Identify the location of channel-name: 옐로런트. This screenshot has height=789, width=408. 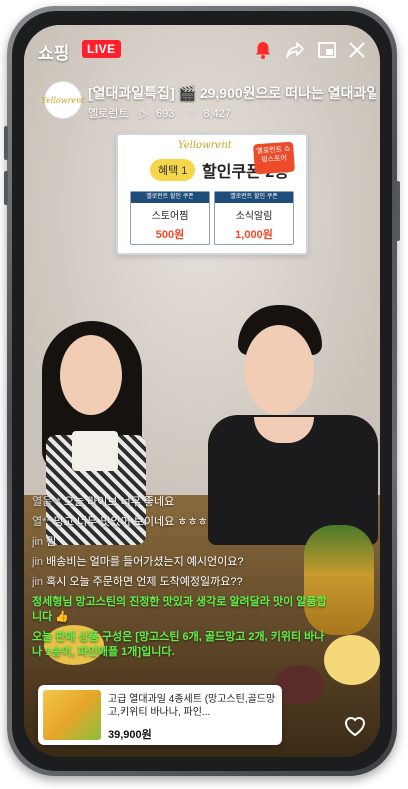
(108, 114).